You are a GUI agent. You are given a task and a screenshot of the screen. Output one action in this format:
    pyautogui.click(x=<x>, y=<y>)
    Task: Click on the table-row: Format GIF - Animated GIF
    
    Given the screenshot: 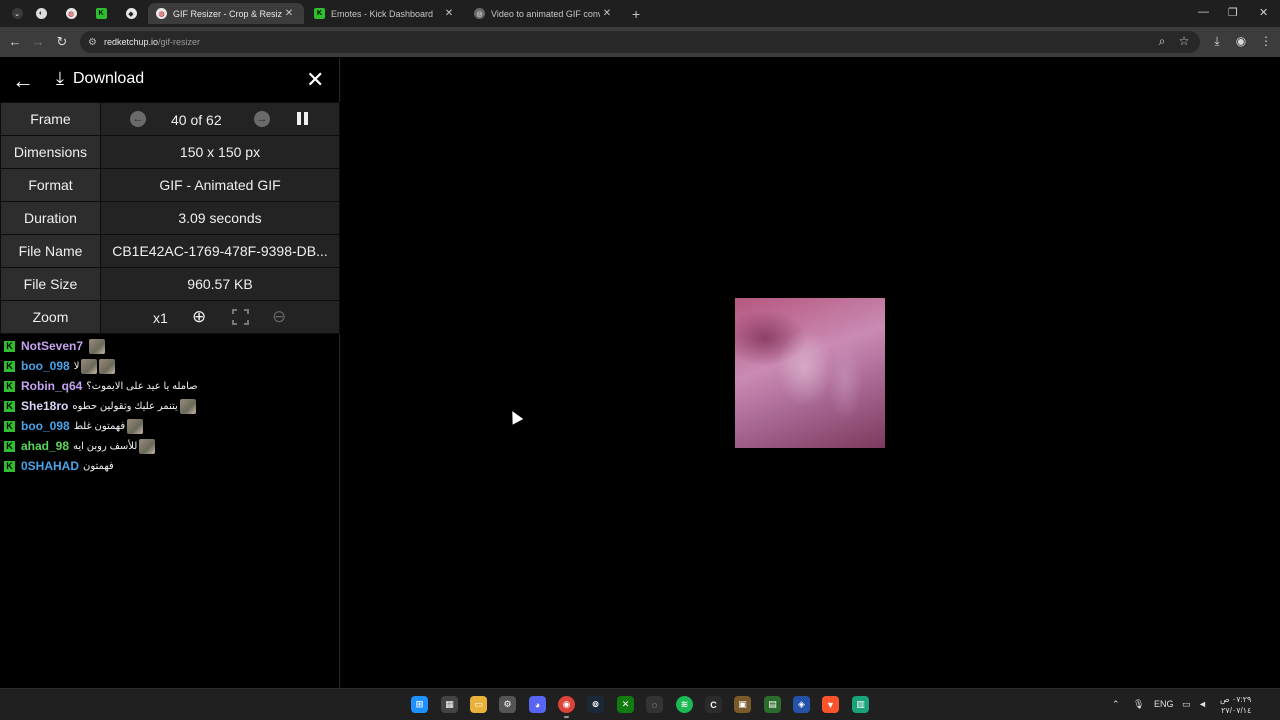 What is the action you would take?
    pyautogui.click(x=170, y=185)
    